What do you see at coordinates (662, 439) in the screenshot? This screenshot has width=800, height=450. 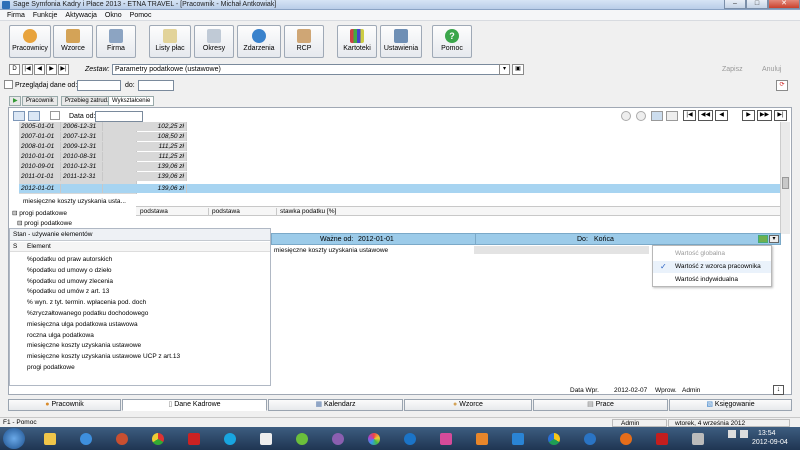 I see `taskbar-acrobat` at bounding box center [662, 439].